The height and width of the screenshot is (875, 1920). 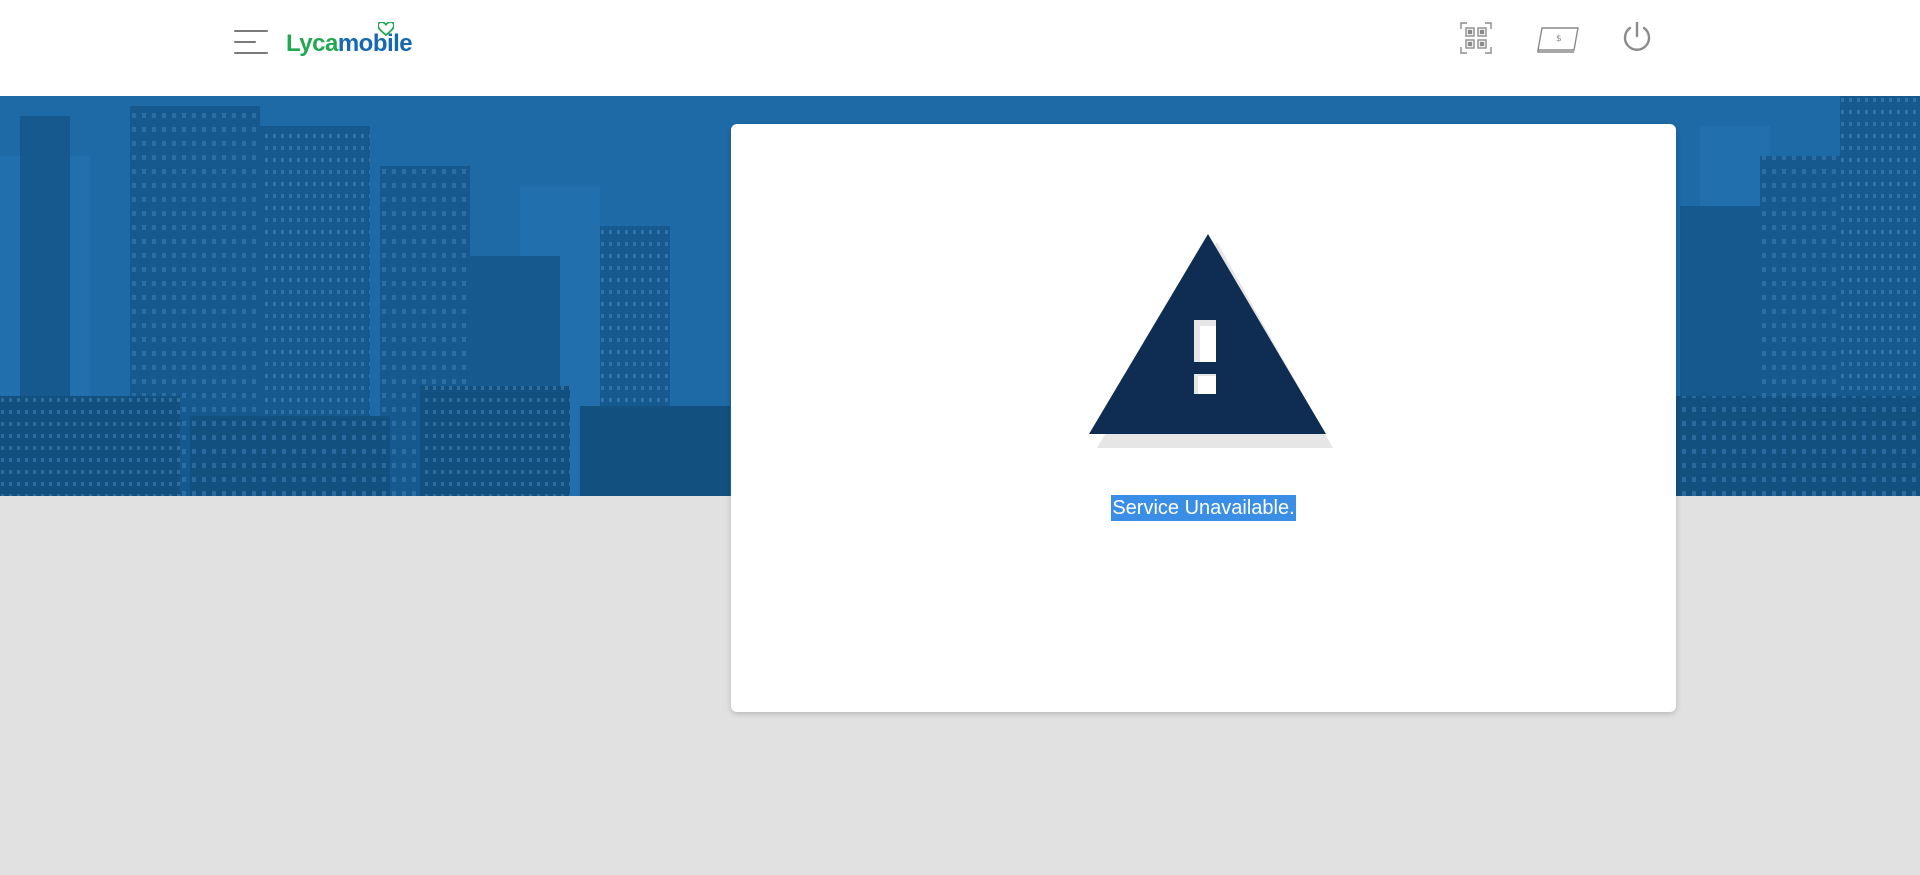 I want to click on top-up-card-icon: $, so click(x=1558, y=39).